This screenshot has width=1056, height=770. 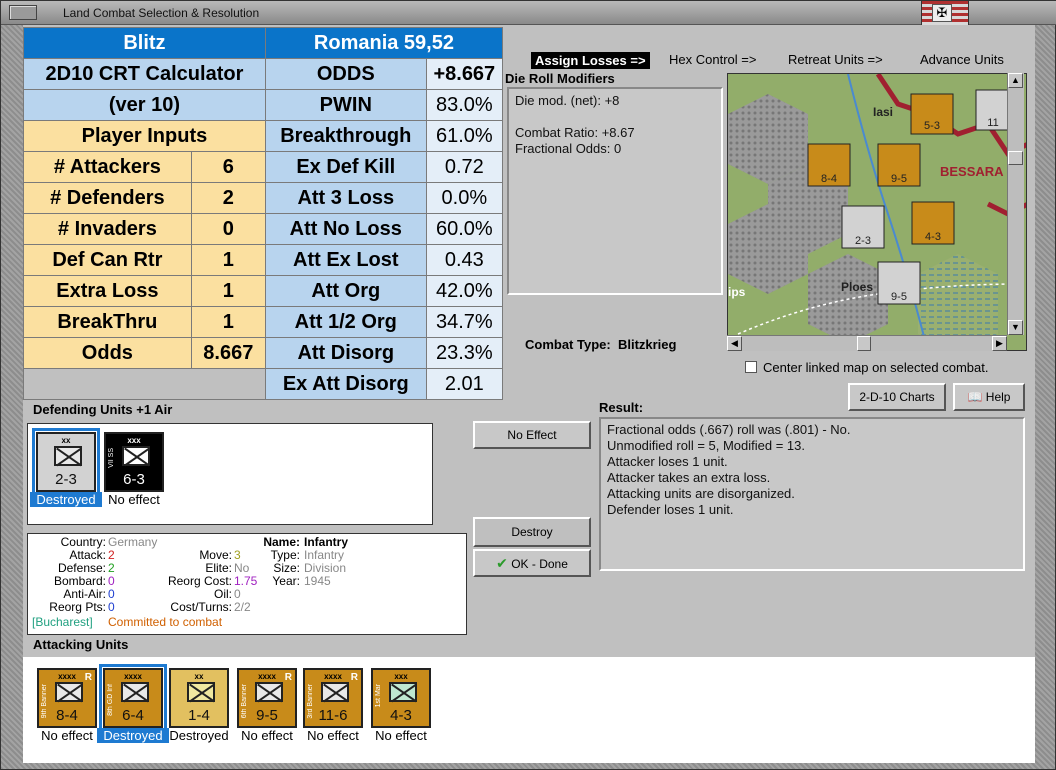 What do you see at coordinates (107, 260) in the screenshot?
I see `input-label: Def Can Rtr` at bounding box center [107, 260].